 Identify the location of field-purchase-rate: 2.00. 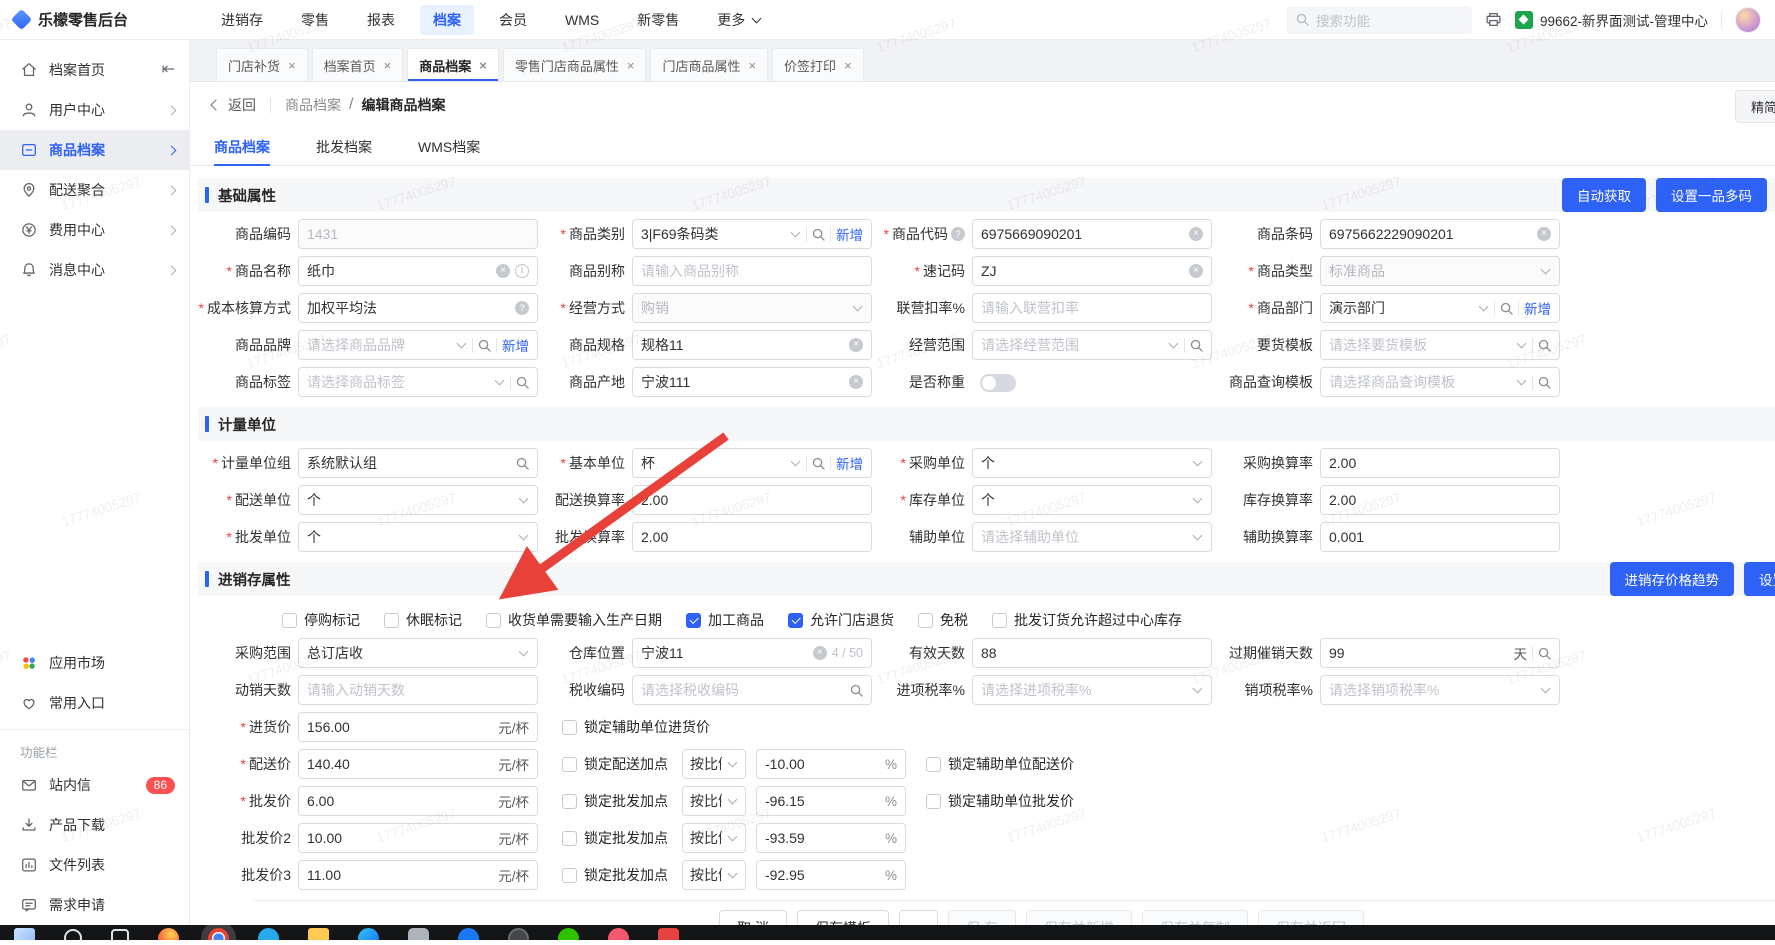
(1440, 463).